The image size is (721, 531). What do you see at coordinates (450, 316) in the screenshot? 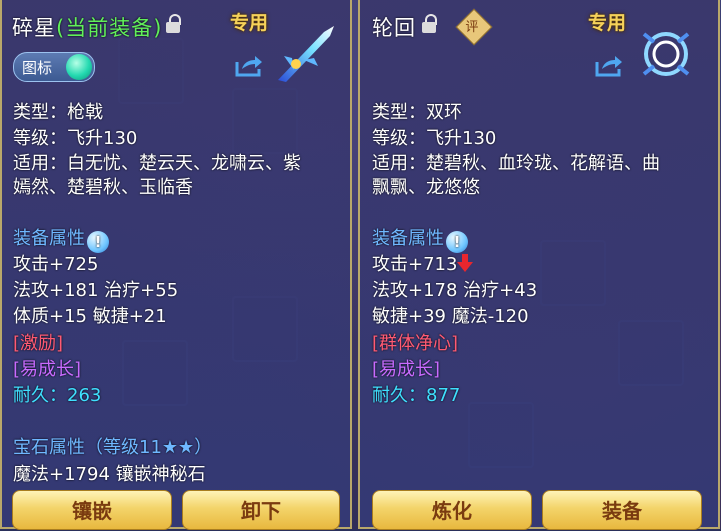
I see `attr-agi-magic: 敏捷+39 魔法-120` at bounding box center [450, 316].